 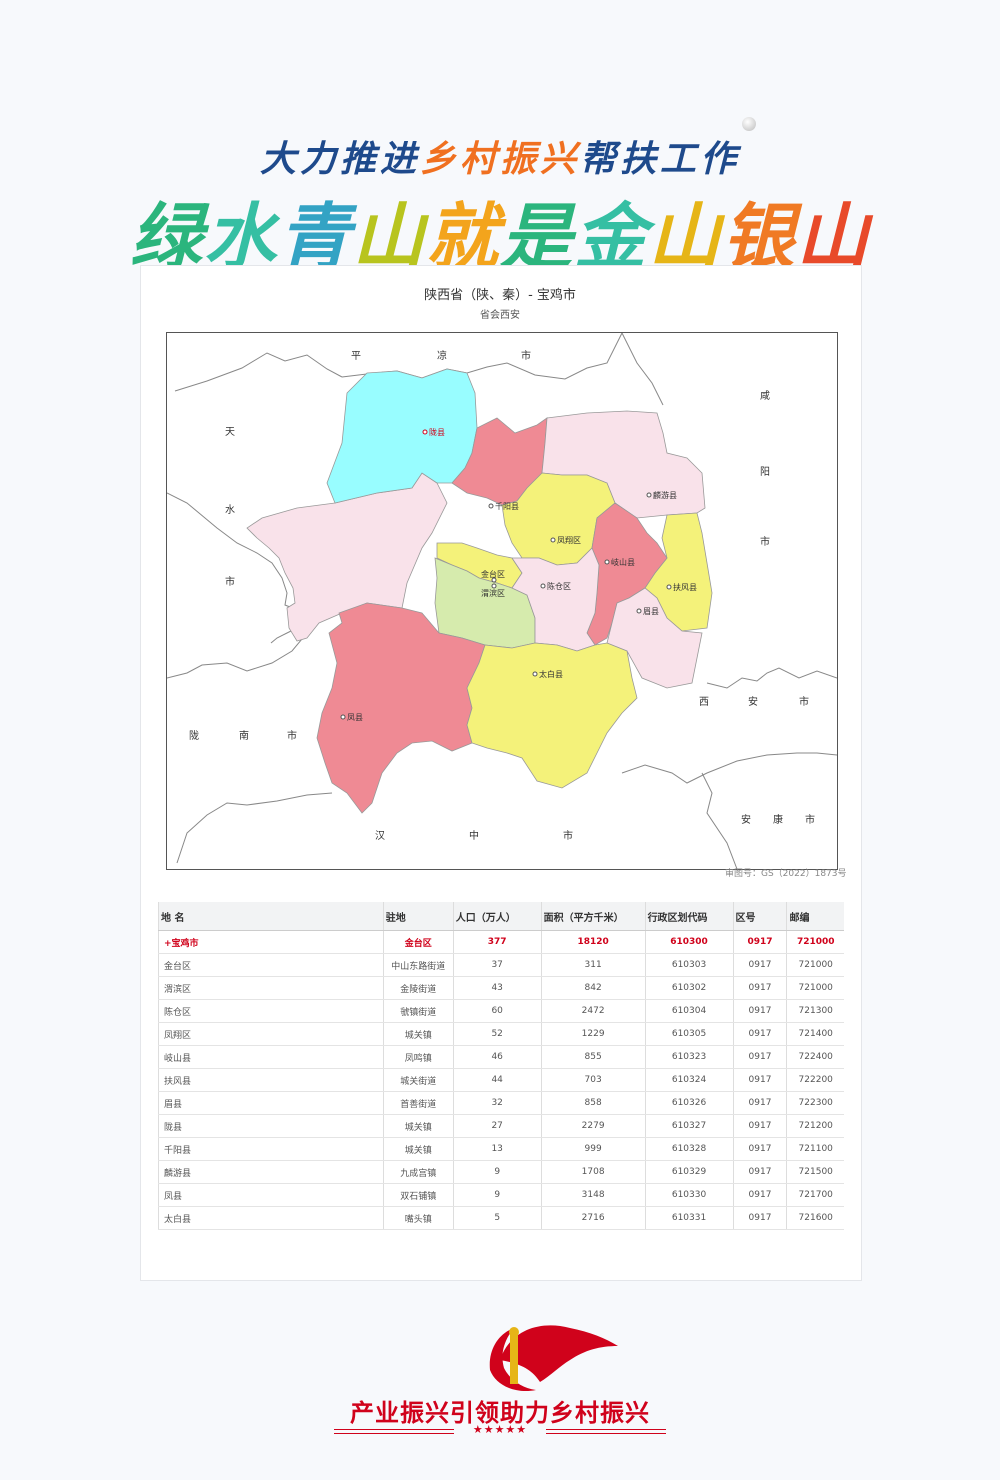 I want to click on table-header-cell: 面积（平方千米）, so click(x=593, y=916).